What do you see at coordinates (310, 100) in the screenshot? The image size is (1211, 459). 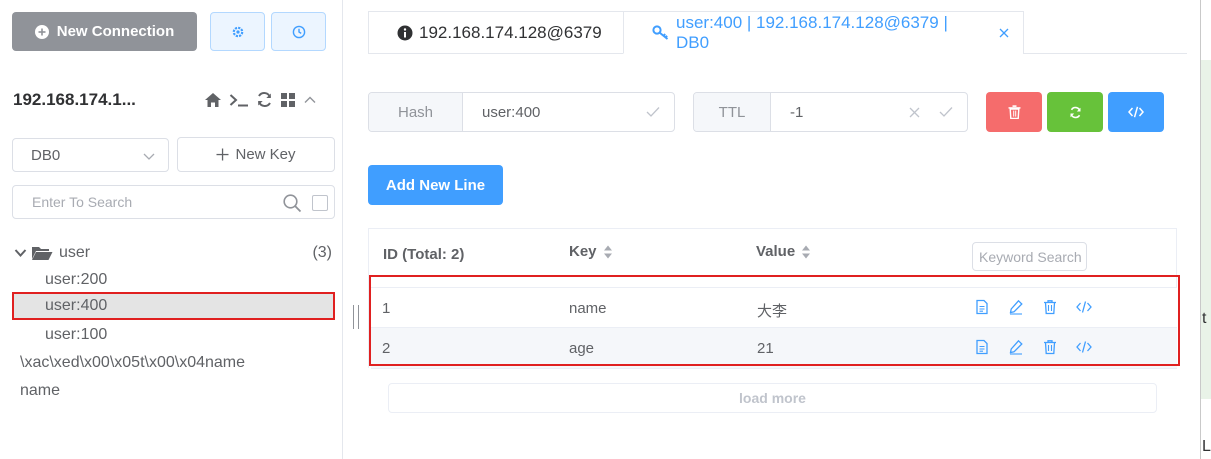 I see `chevron-up-icon` at bounding box center [310, 100].